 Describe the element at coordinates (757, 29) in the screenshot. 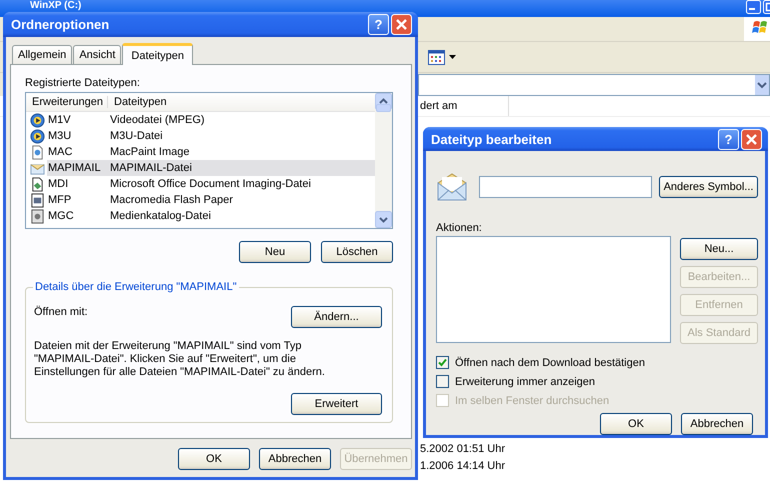

I see `windows-logo-icon` at that location.